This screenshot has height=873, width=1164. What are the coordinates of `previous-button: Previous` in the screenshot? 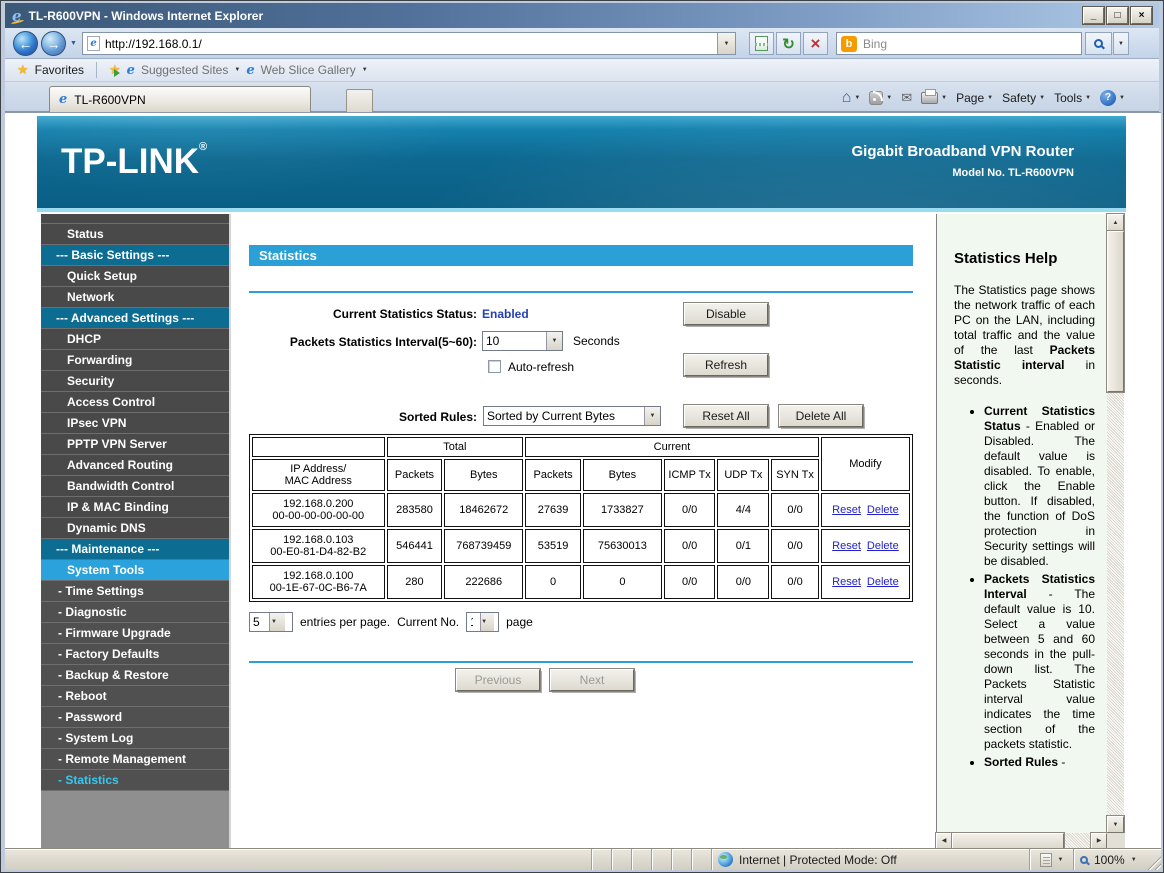 It's located at (498, 680).